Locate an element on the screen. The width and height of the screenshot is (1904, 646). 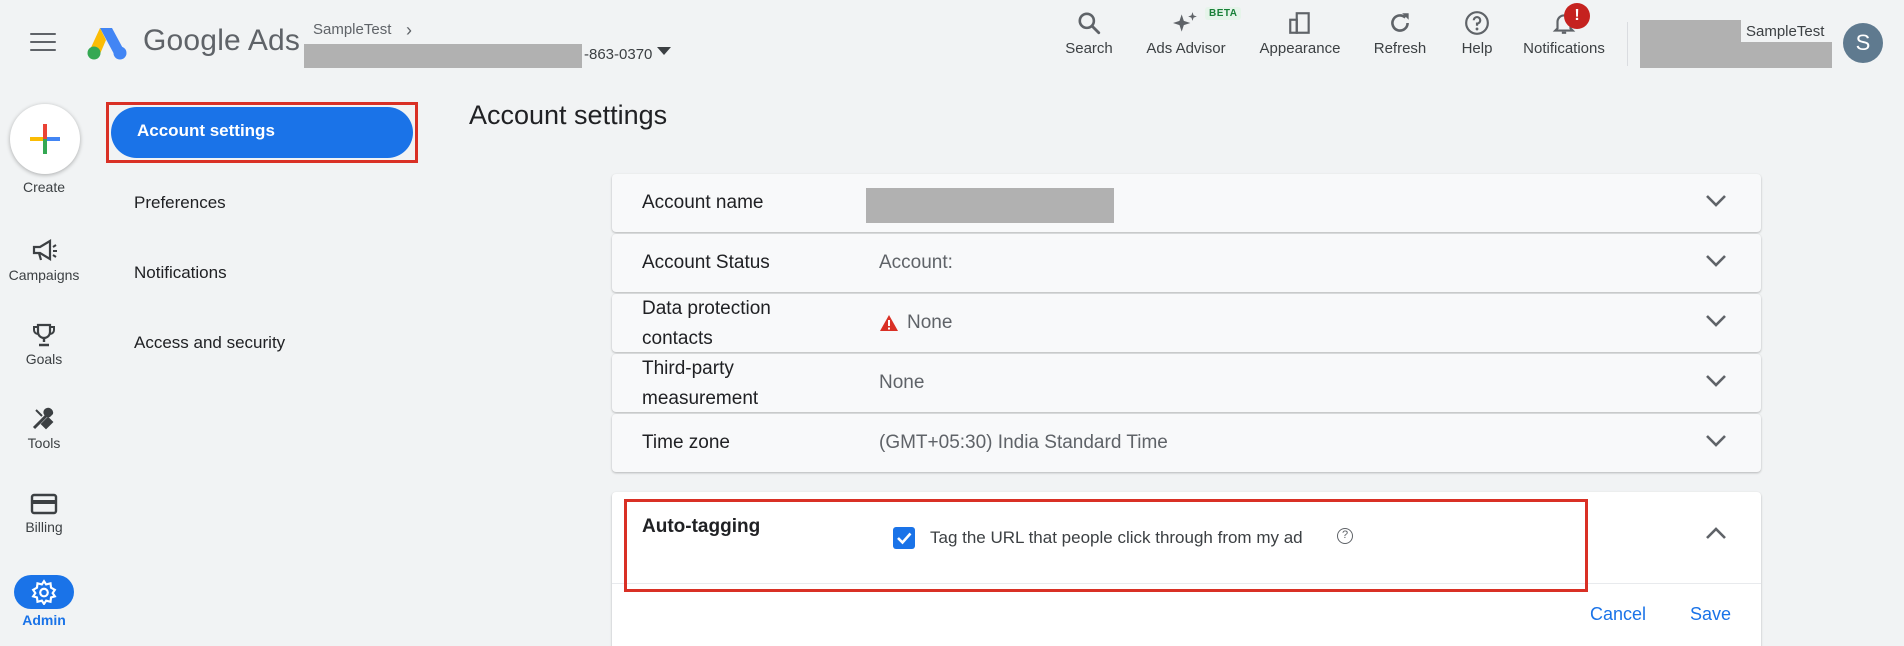
nav-item-preferences: Preferences is located at coordinates (180, 203).